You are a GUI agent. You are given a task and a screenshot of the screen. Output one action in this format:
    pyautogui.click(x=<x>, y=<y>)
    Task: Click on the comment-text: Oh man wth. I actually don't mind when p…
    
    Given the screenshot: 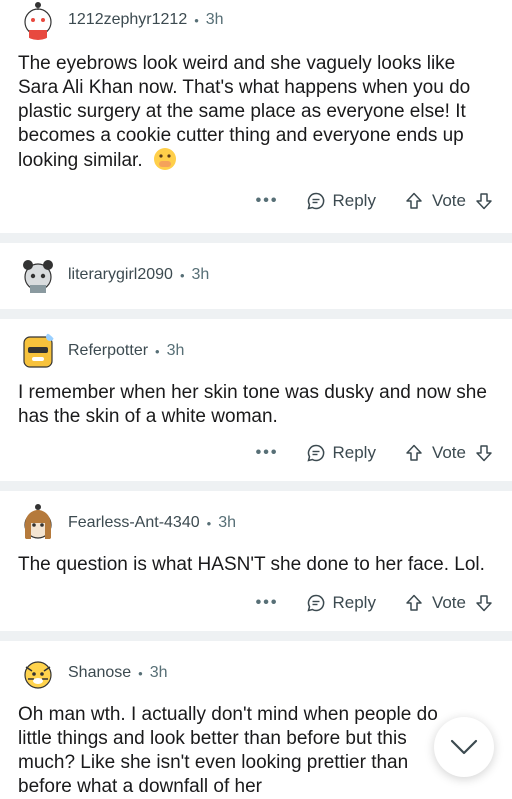 What is the action you would take?
    pyautogui.click(x=228, y=750)
    